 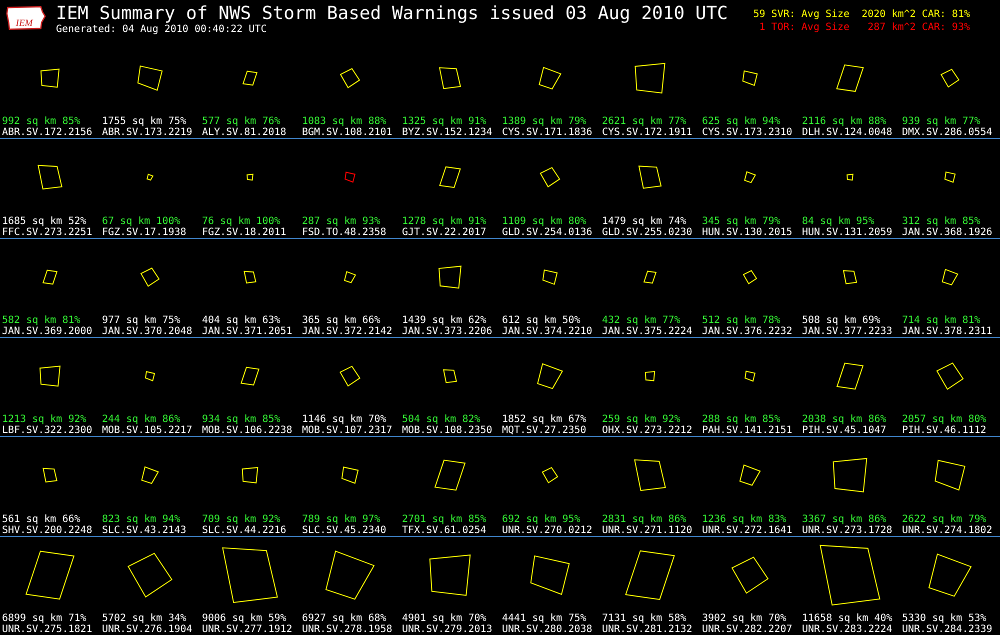 What do you see at coordinates (845, 122) in the screenshot?
I see `warning-stats: 2116 sq km 88%` at bounding box center [845, 122].